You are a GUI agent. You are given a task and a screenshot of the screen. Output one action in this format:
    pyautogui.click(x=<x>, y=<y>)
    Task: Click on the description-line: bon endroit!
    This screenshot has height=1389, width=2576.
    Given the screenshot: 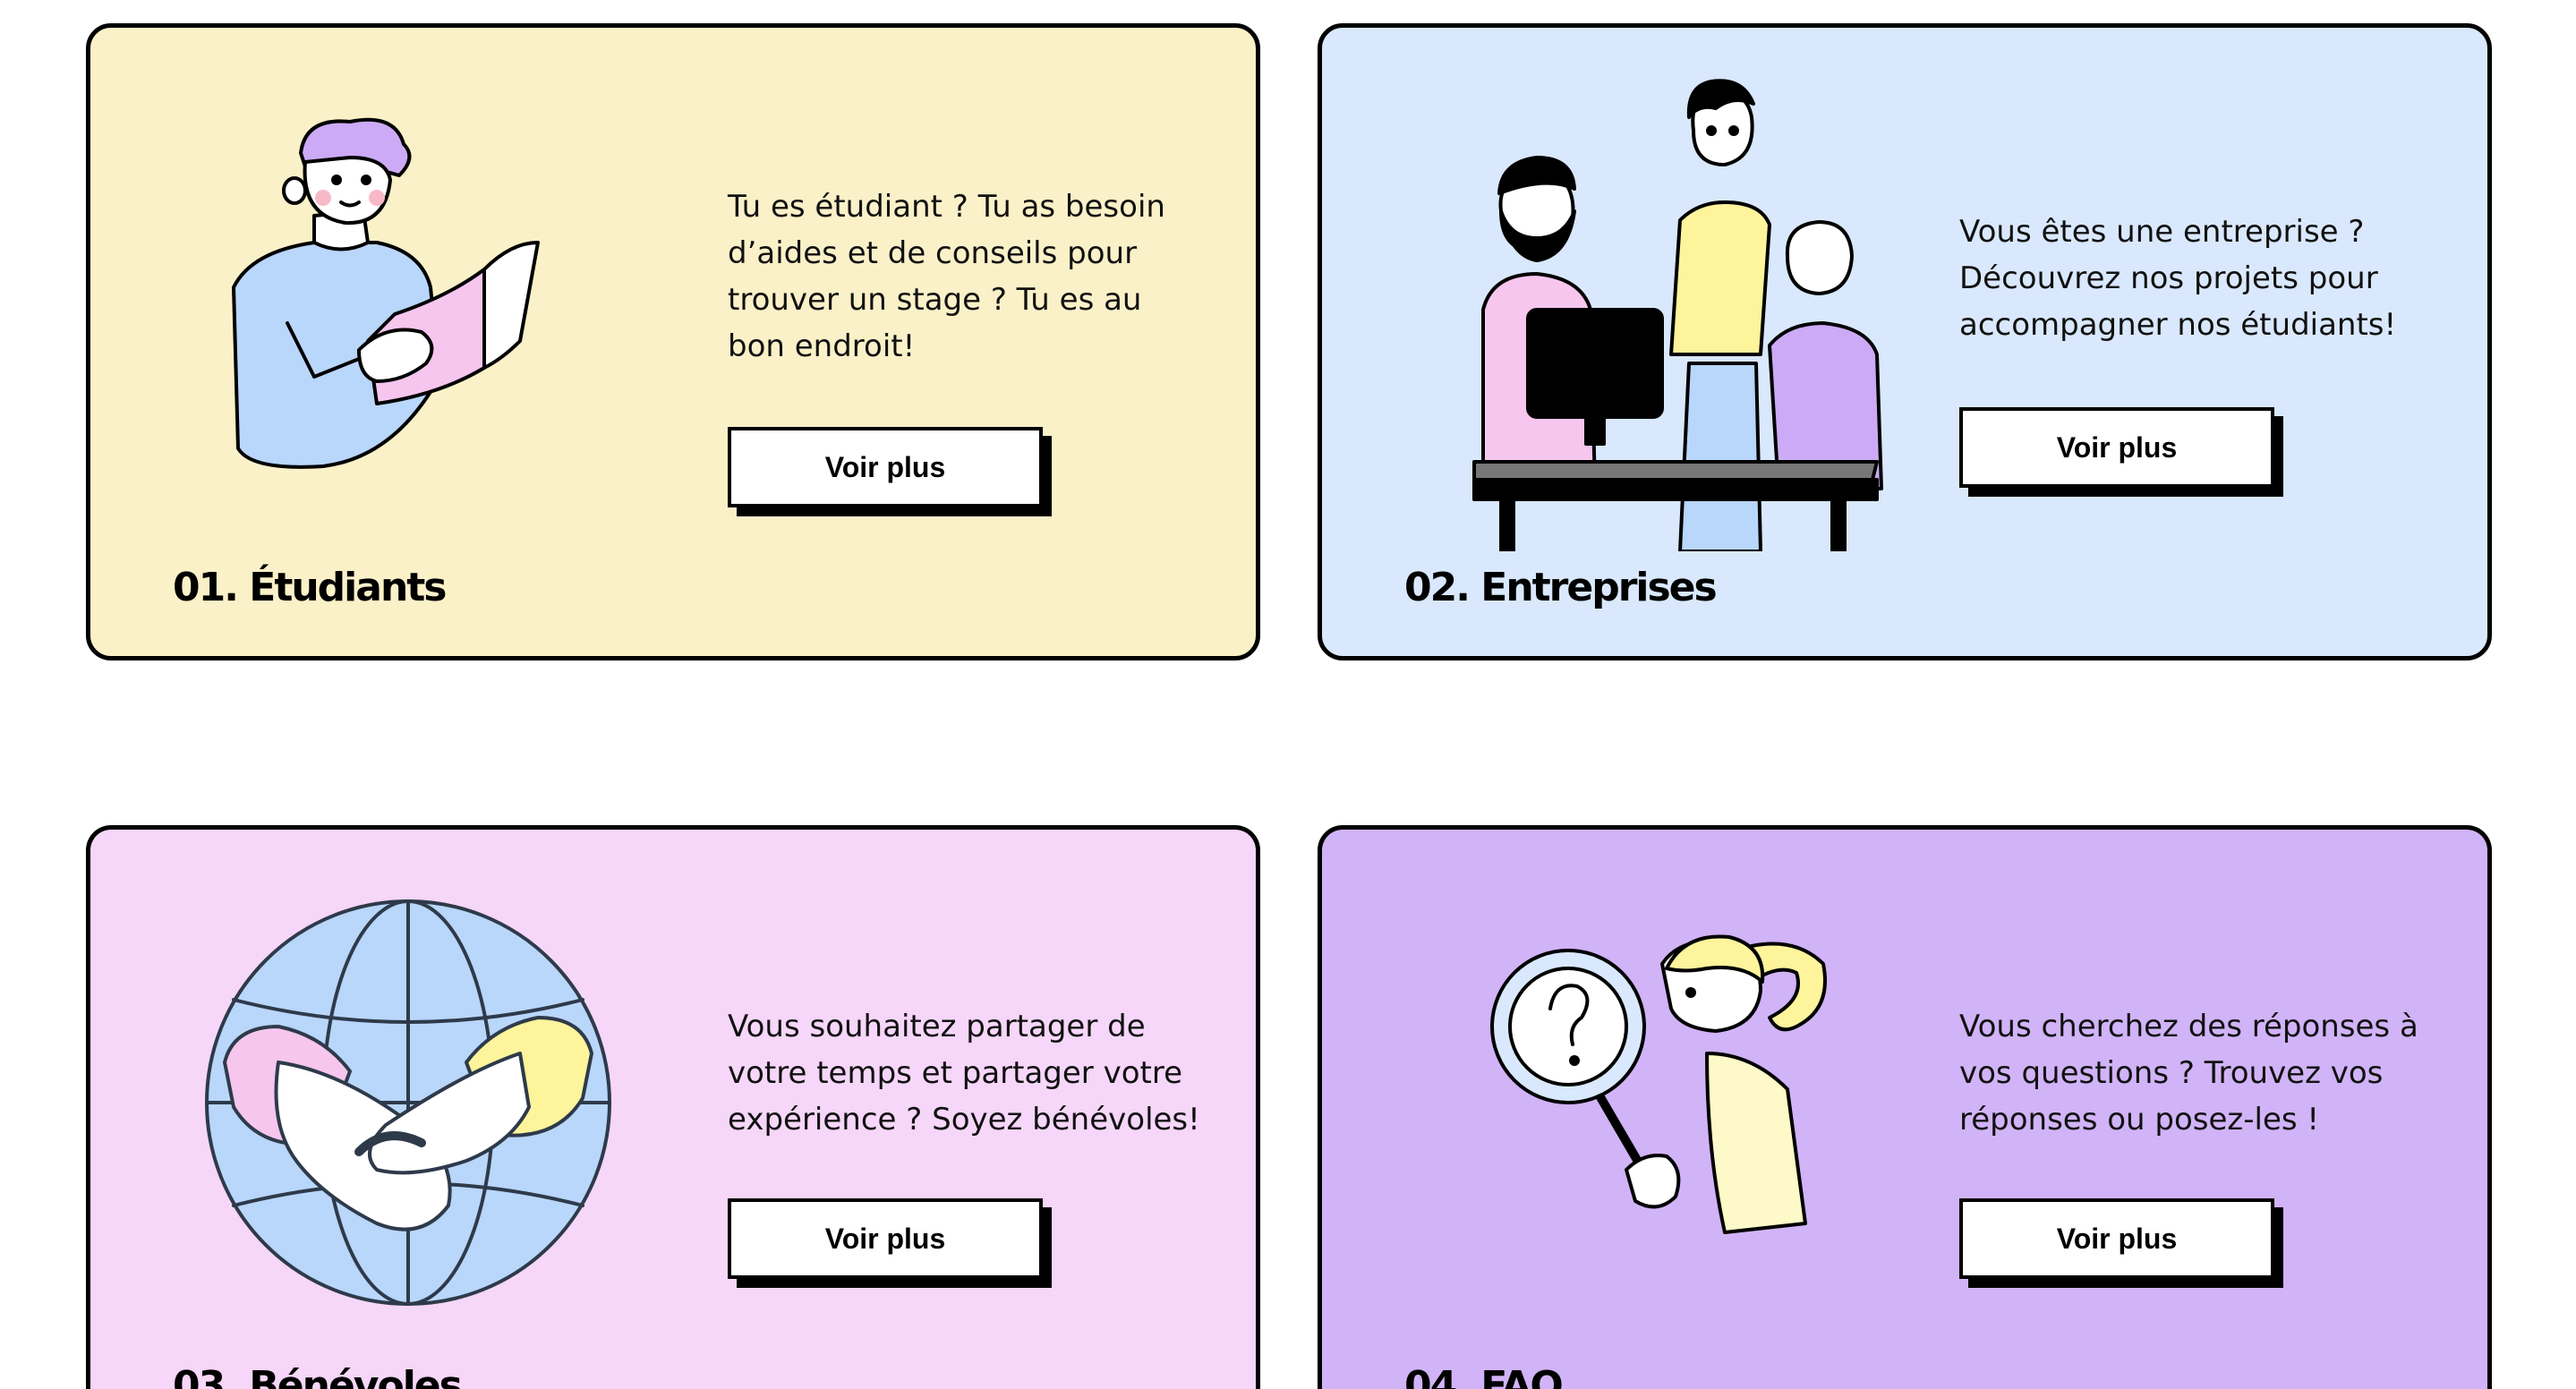 What is the action you would take?
    pyautogui.click(x=822, y=346)
    